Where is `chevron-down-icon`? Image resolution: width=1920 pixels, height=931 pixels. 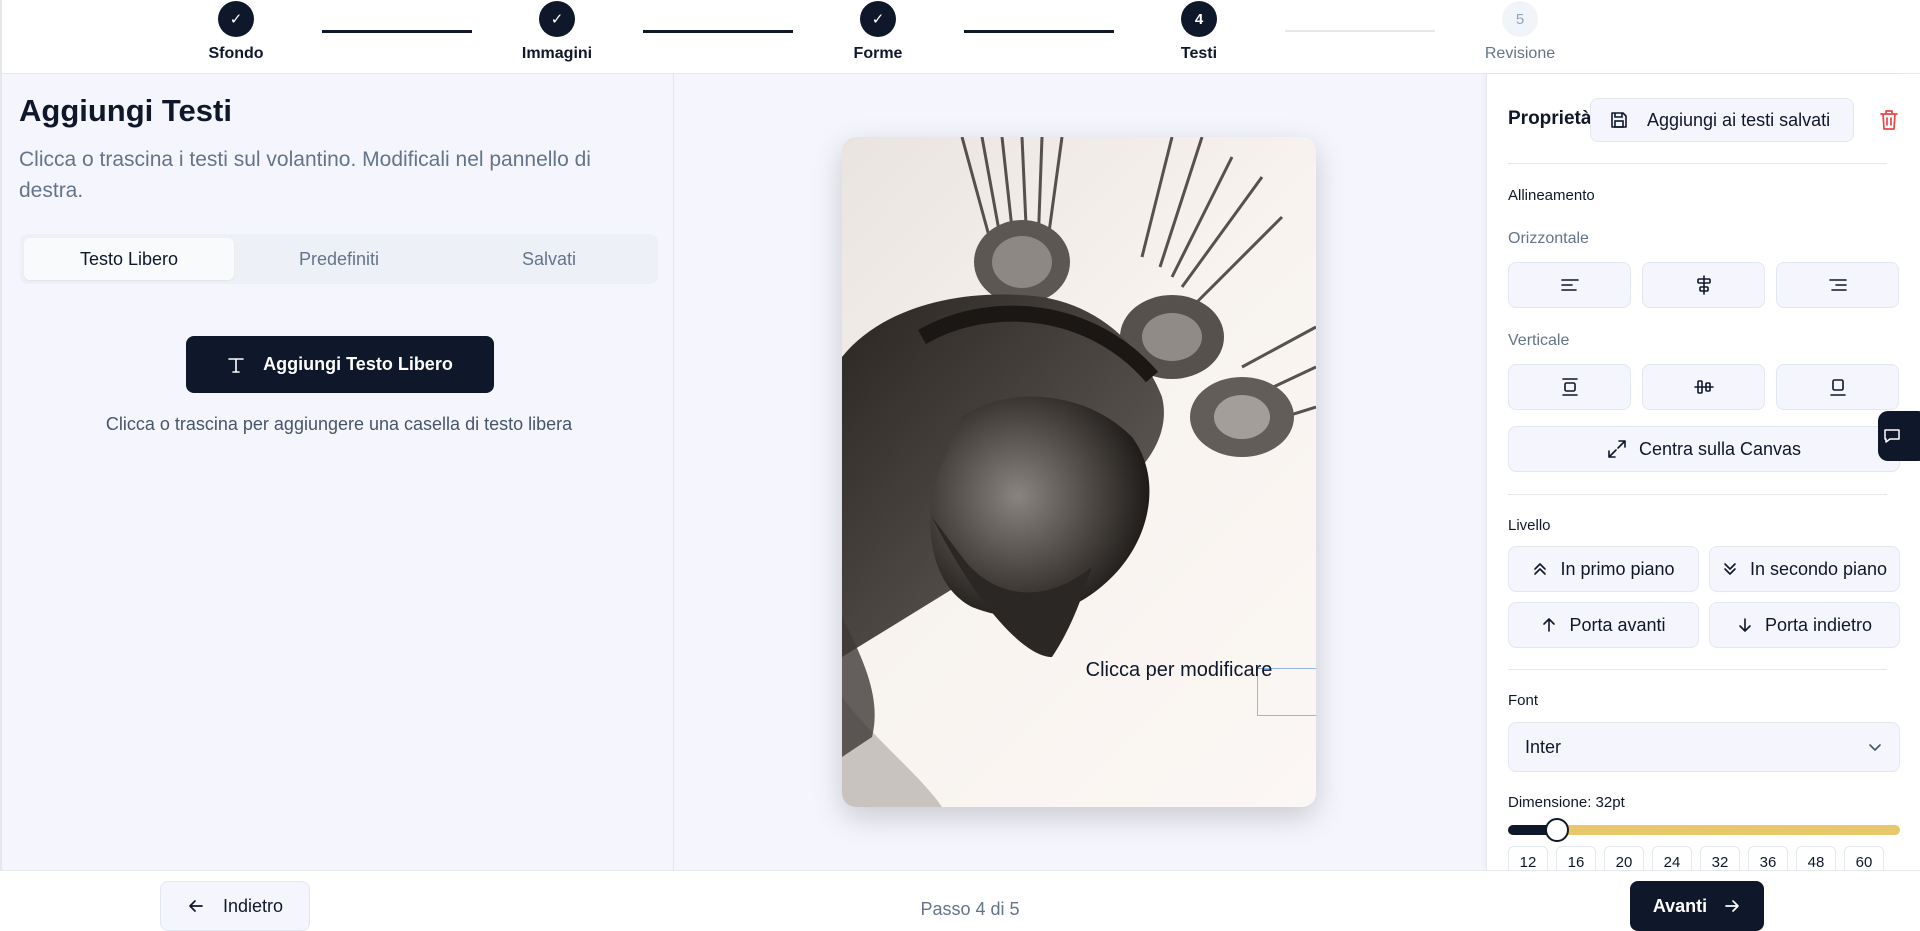 chevron-down-icon is located at coordinates (1875, 747).